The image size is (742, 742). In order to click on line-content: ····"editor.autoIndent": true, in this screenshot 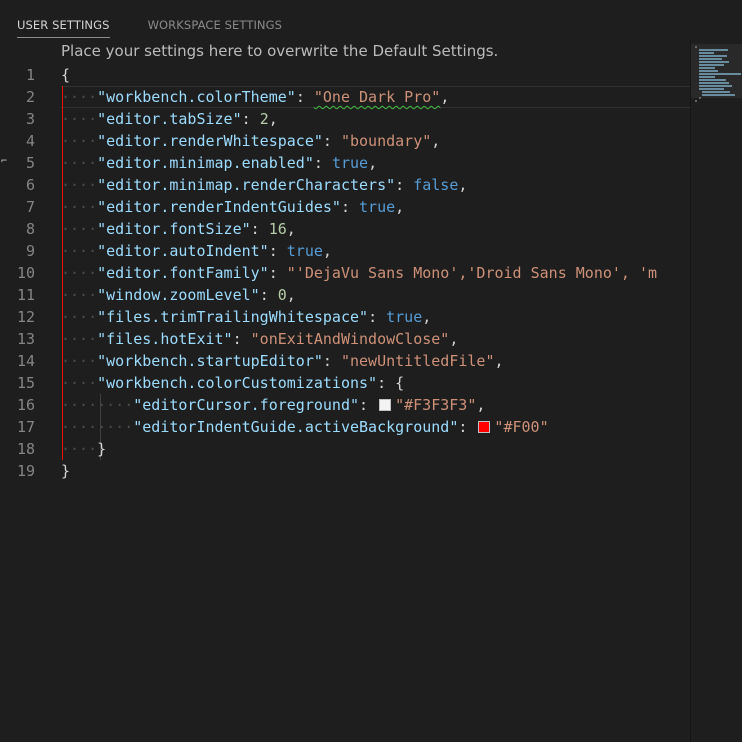, I will do `click(196, 251)`.